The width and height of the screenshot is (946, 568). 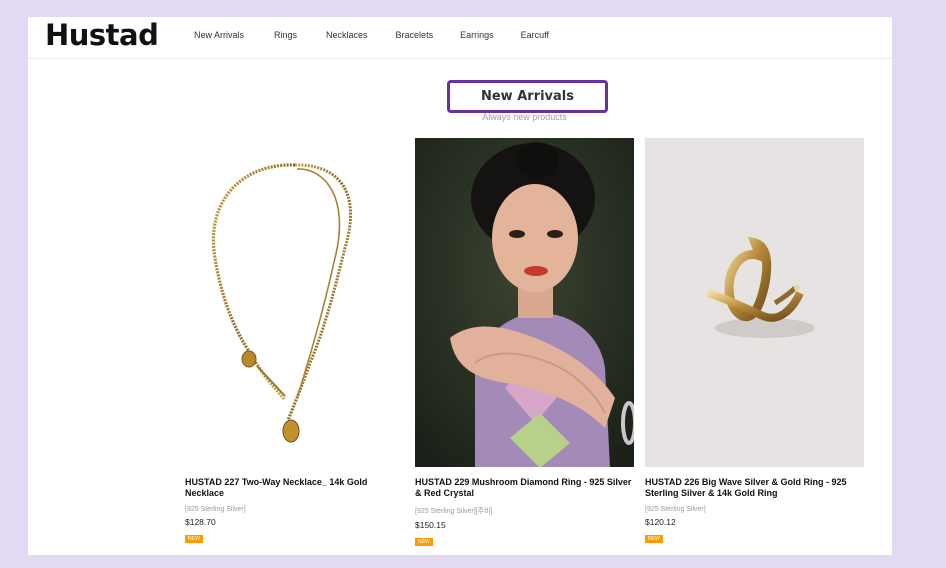 I want to click on product-price: $150.15, so click(x=430, y=525).